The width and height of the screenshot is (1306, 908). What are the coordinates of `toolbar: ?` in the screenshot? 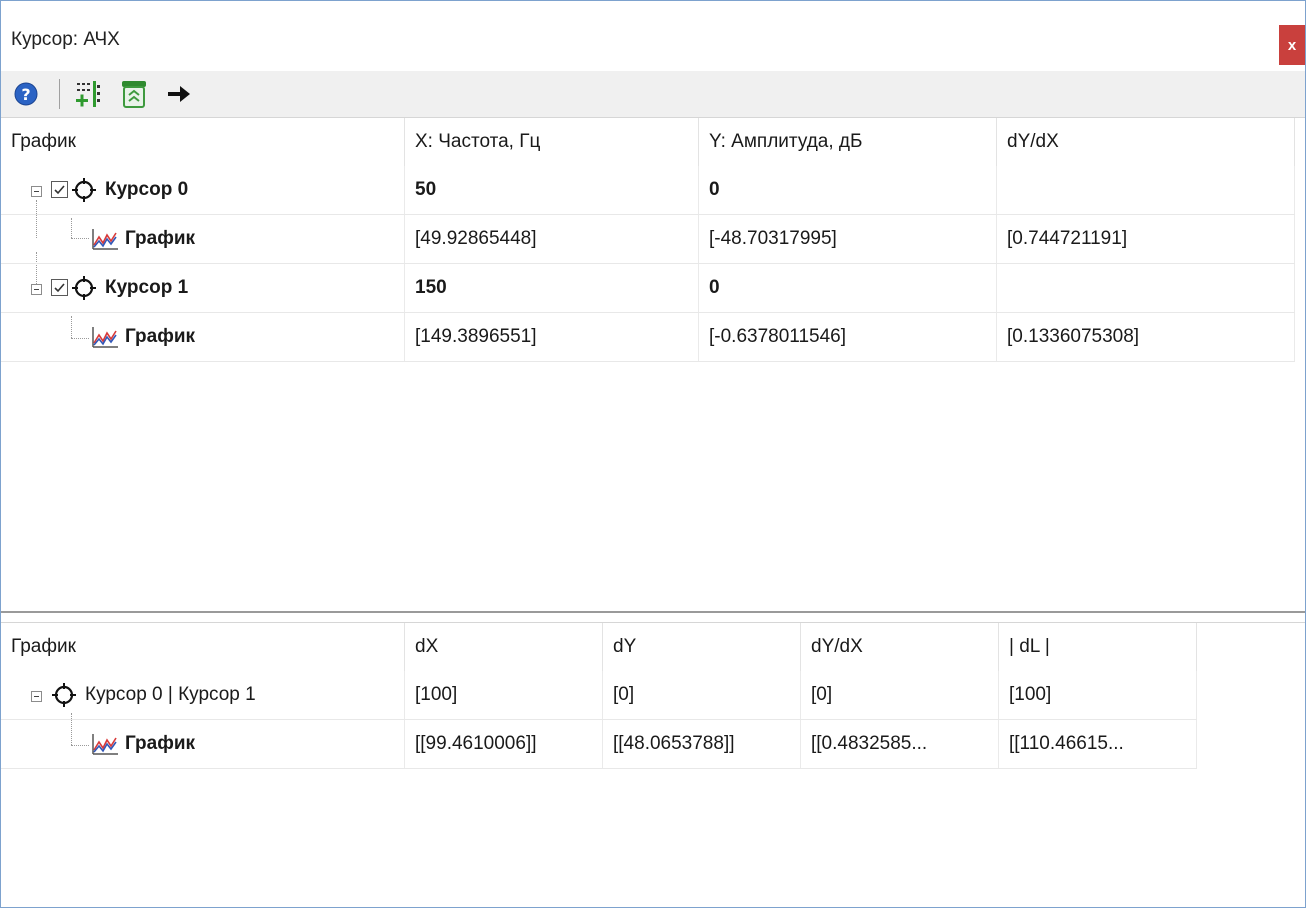 It's located at (653, 94).